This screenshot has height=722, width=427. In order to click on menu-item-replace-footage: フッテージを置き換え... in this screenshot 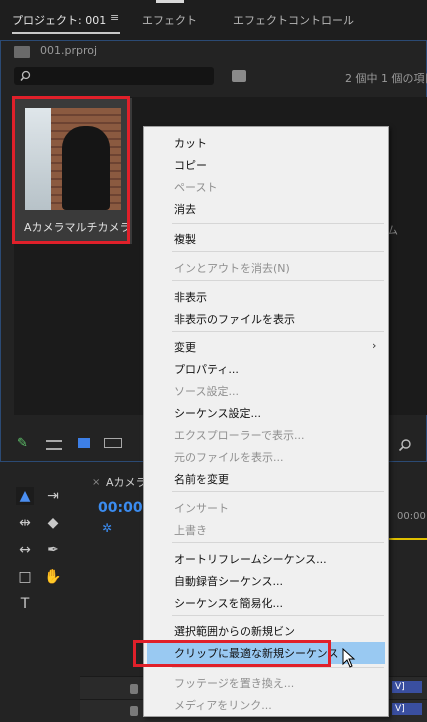, I will do `click(234, 683)`.